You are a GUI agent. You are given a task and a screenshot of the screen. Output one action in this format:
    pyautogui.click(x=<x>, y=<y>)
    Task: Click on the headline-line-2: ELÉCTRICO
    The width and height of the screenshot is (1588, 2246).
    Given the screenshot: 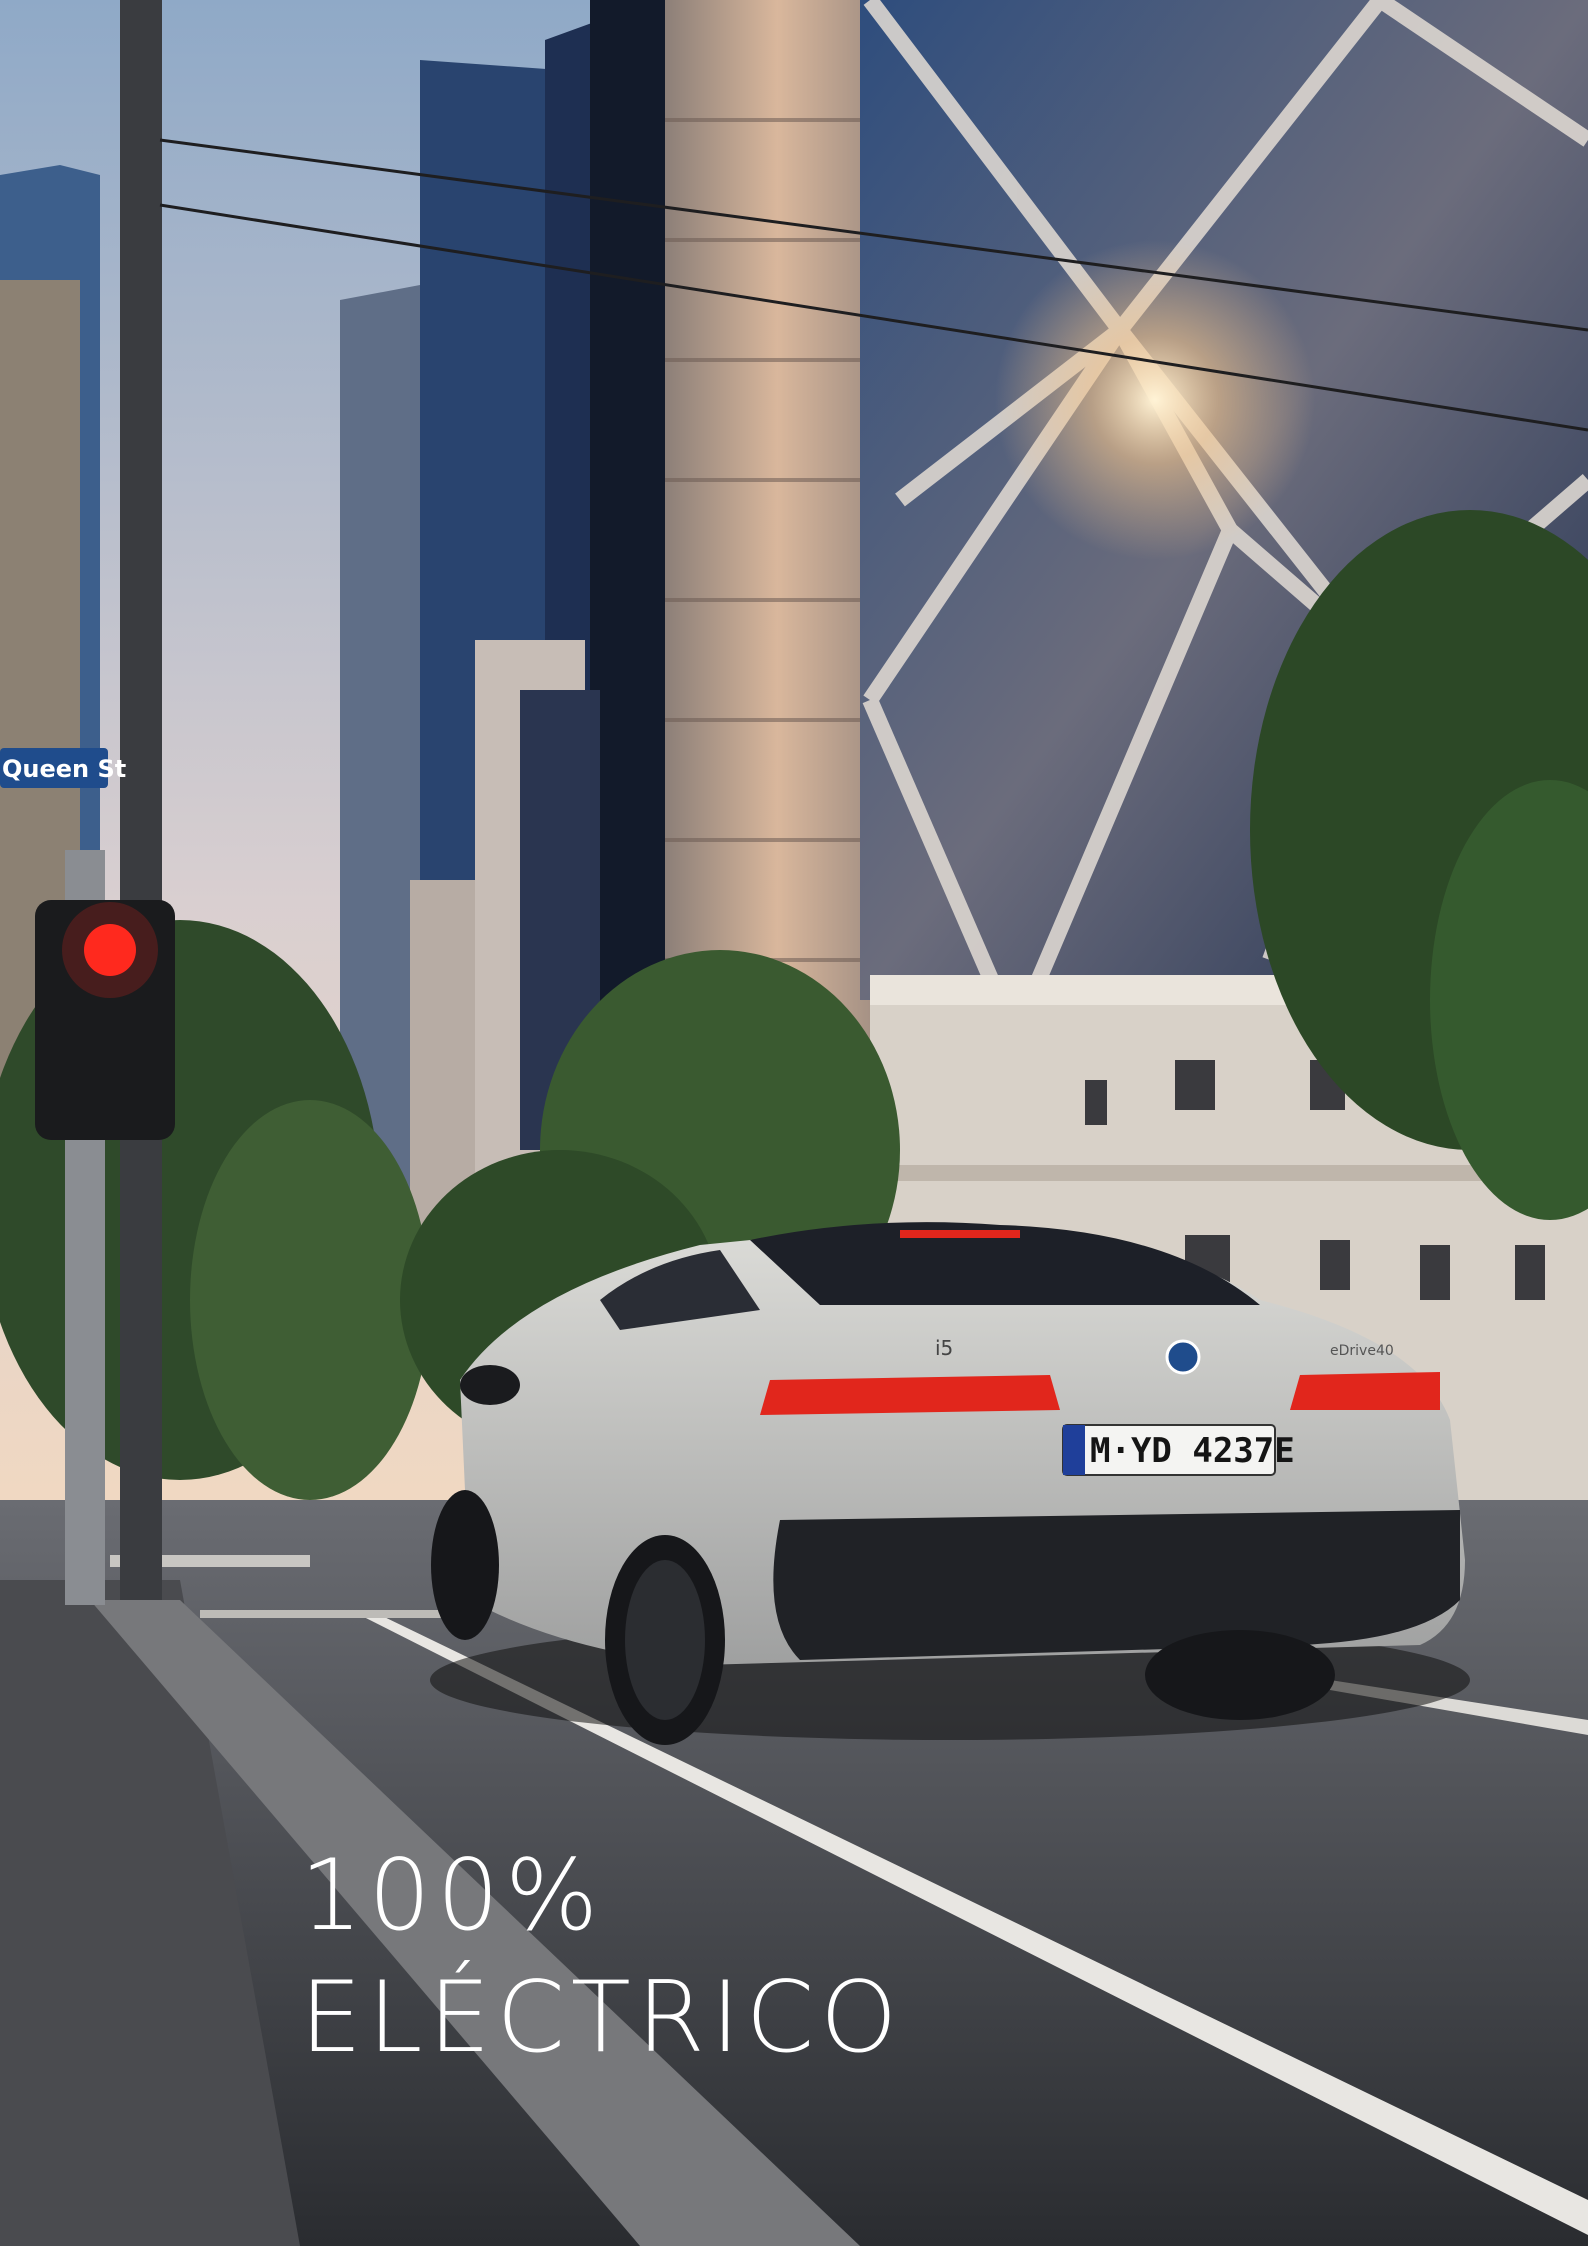 What is the action you would take?
    pyautogui.click(x=602, y=2018)
    